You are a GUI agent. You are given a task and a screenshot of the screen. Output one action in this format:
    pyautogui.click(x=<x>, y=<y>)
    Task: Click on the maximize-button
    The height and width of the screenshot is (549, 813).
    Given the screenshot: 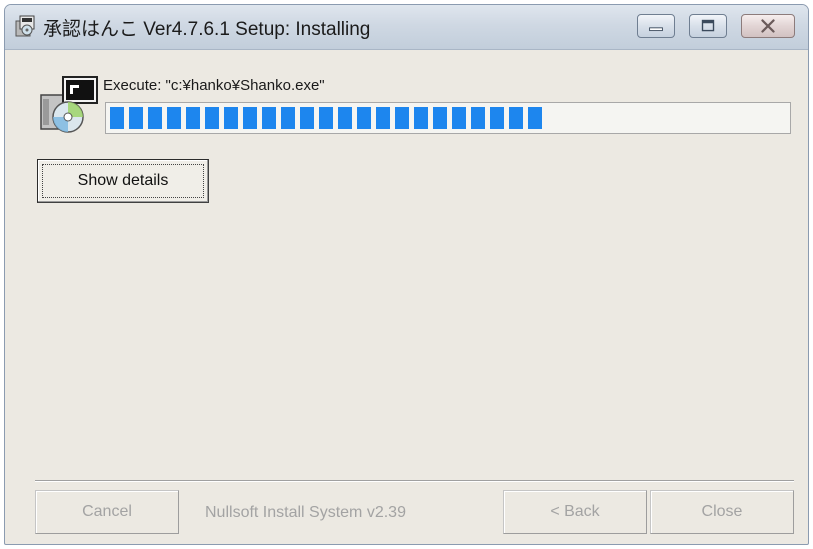 What is the action you would take?
    pyautogui.click(x=708, y=26)
    